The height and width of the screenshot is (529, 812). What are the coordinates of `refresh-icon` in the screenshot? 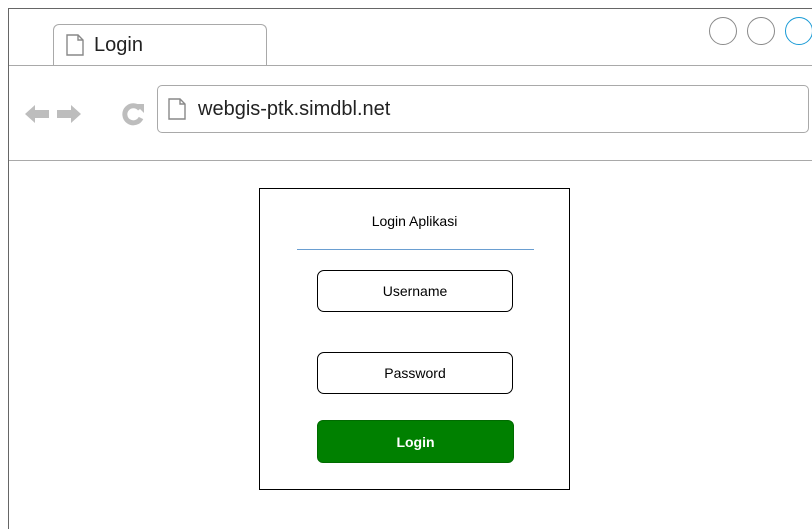 It's located at (133, 114).